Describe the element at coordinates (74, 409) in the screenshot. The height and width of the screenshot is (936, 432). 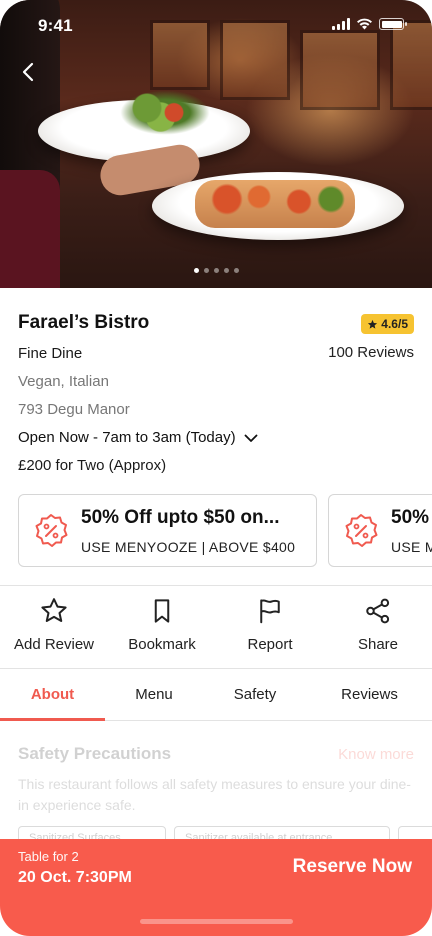
I see `restaurant-address: 793 Degu Manor` at that location.